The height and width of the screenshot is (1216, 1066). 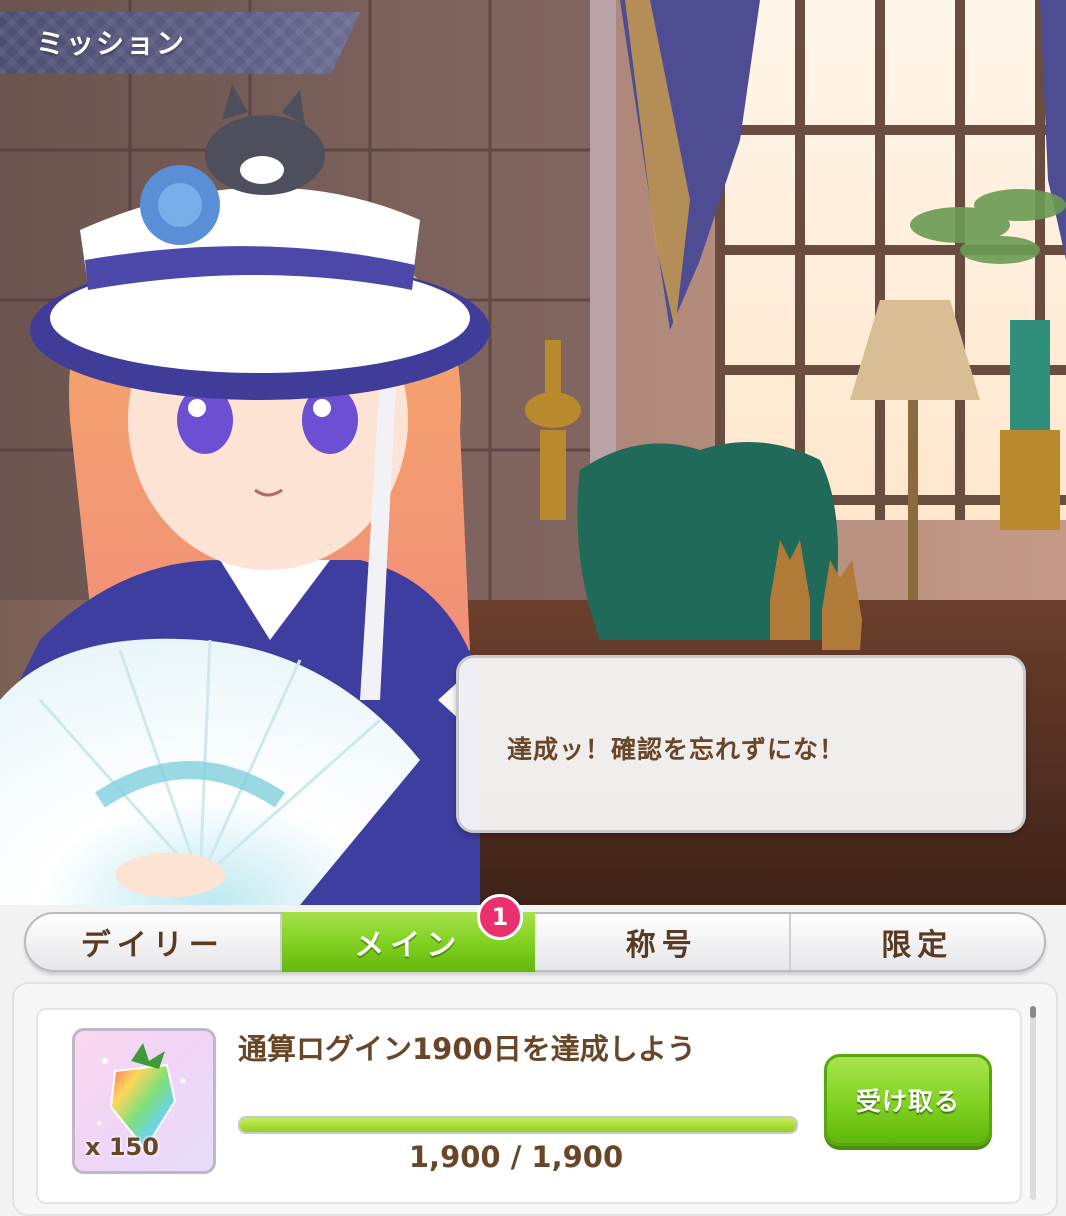 I want to click on claim-button-label: 受け取る, so click(x=907, y=1101).